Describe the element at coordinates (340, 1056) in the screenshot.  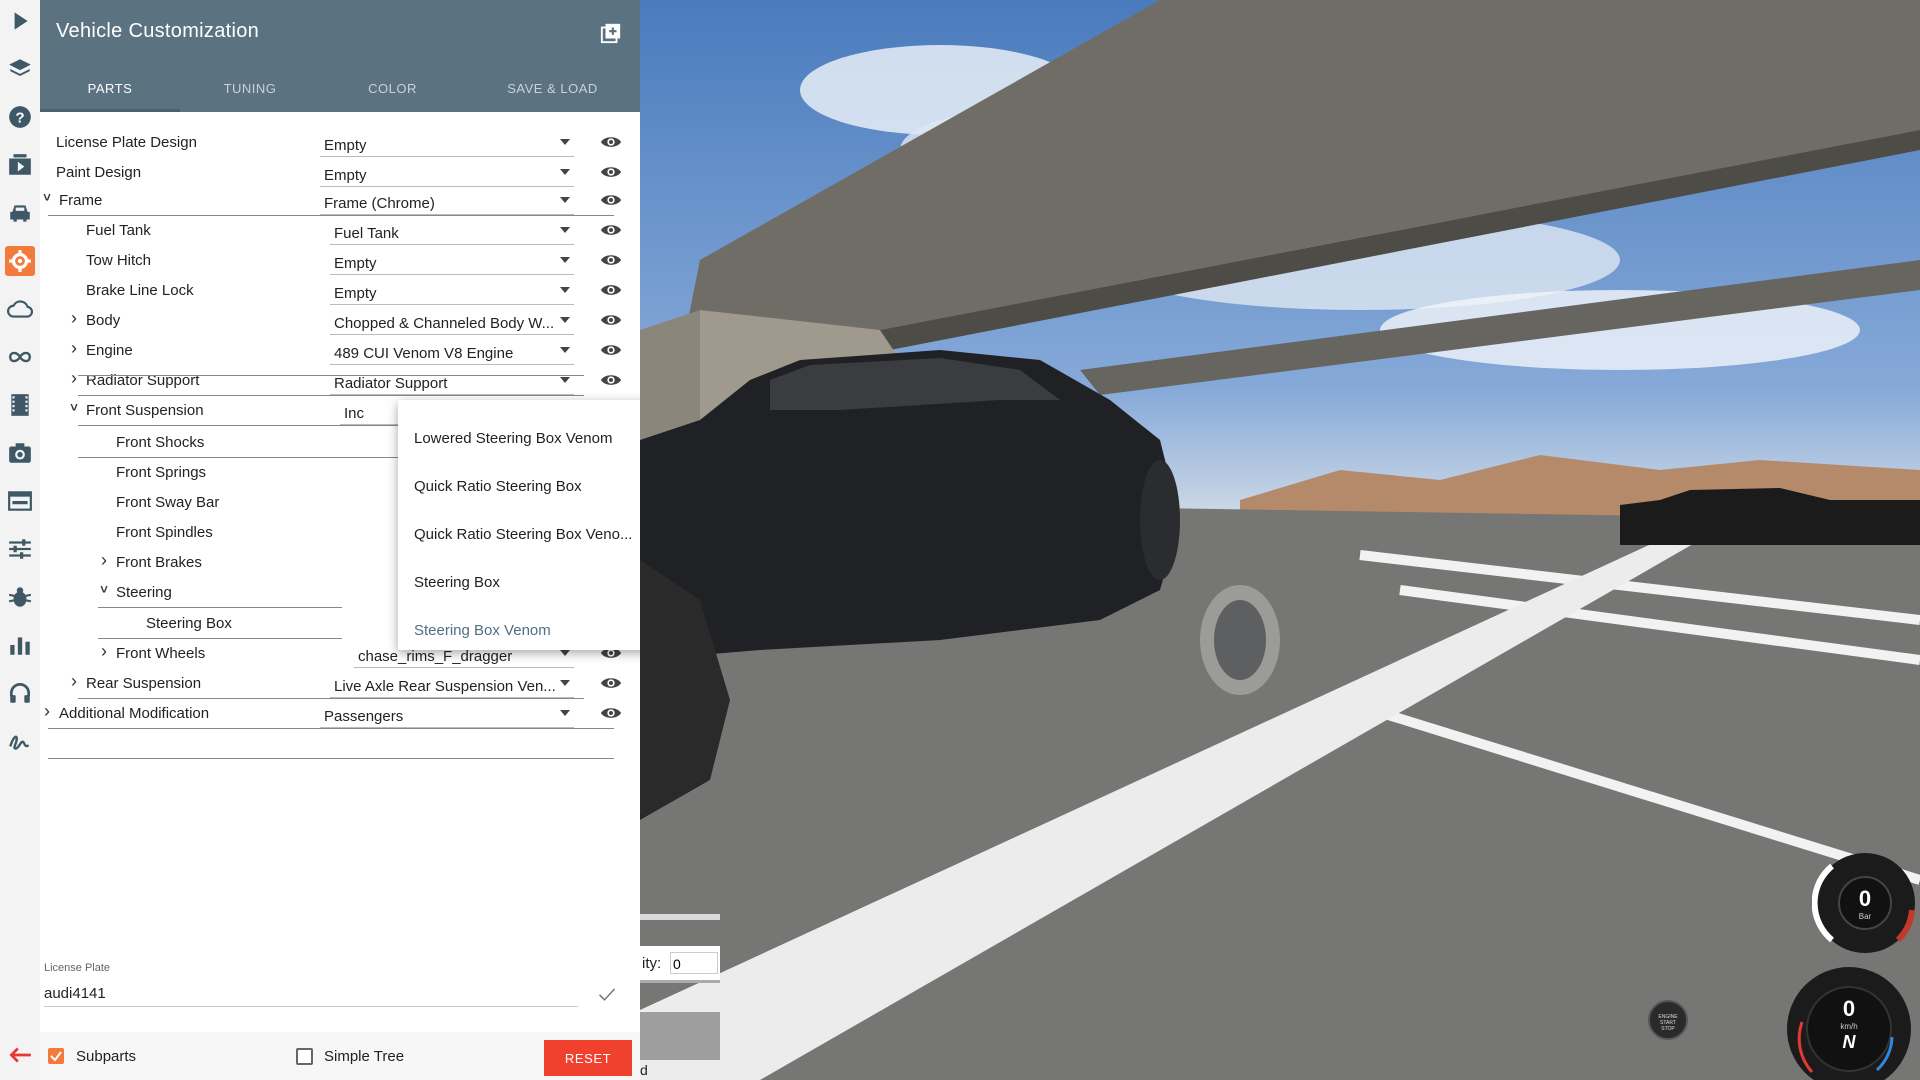
I see `panel-footer: Subparts Simple Tree RESET` at that location.